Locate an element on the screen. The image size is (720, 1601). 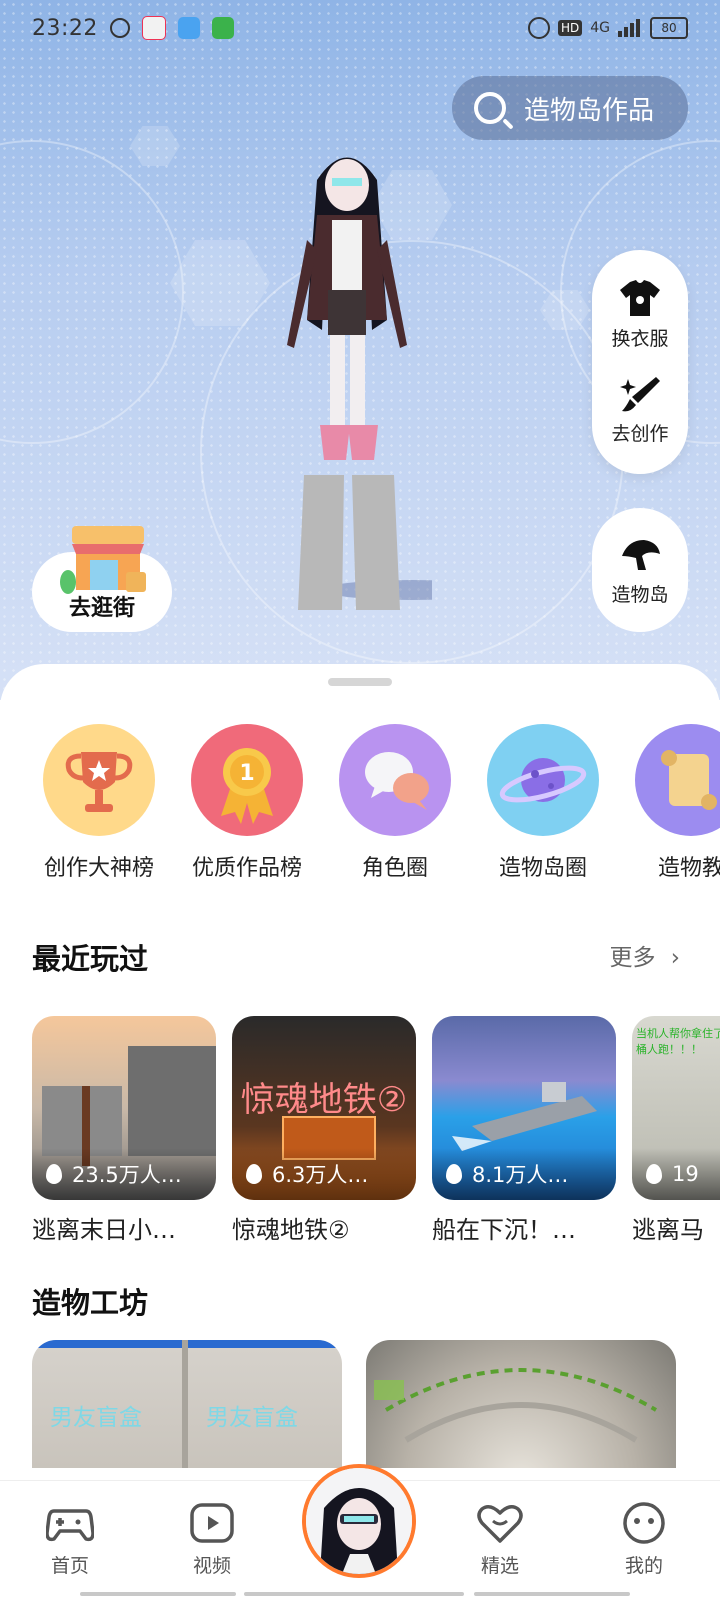
app-video-icon is located at coordinates (222, 28).